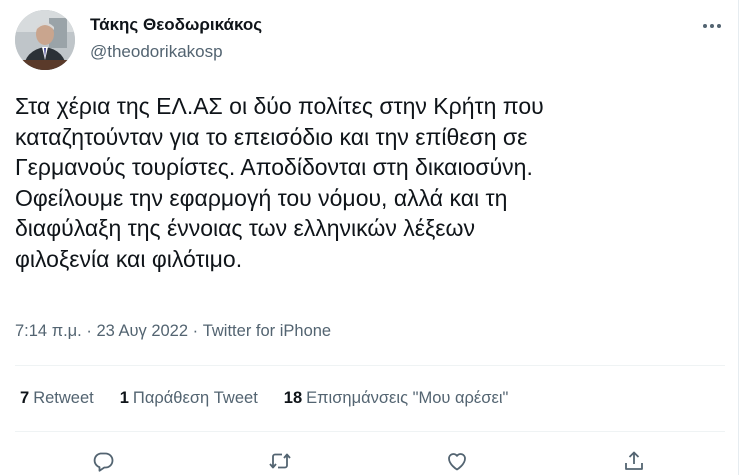 The width and height of the screenshot is (753, 476). What do you see at coordinates (124, 398) in the screenshot?
I see `quotes-count: 1` at bounding box center [124, 398].